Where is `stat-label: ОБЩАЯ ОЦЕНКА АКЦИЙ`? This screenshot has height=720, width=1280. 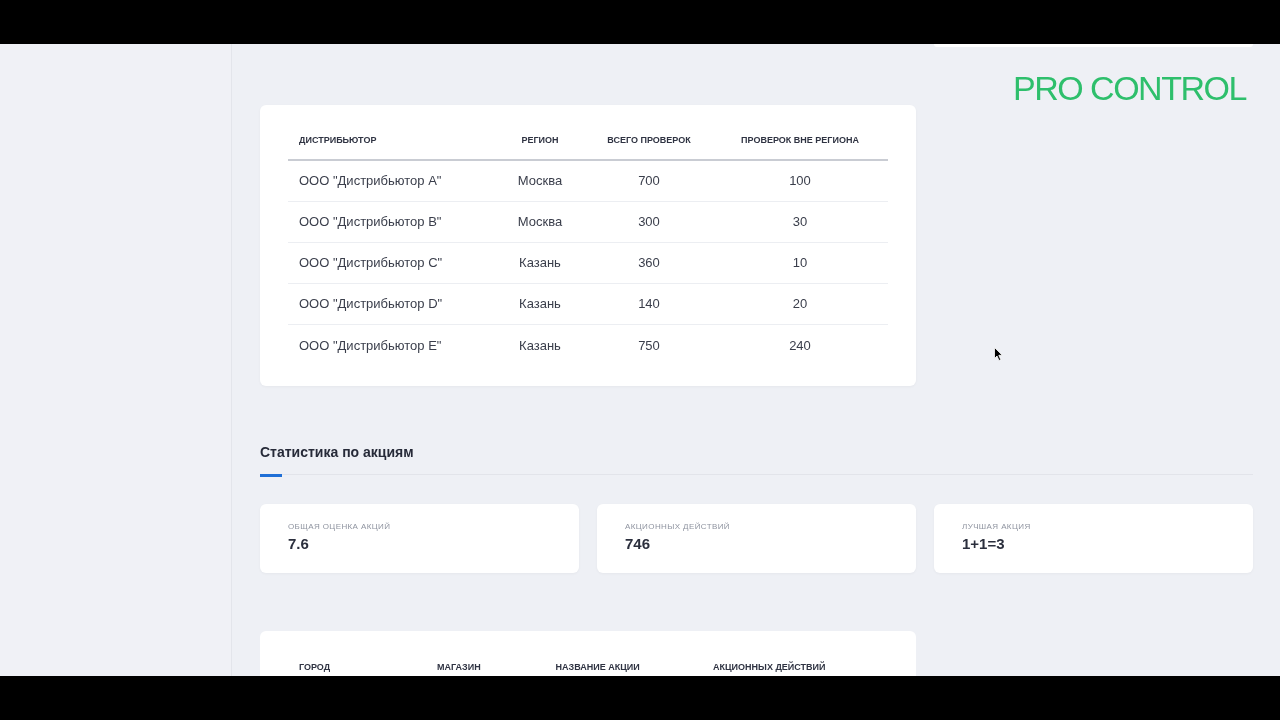
stat-label: ОБЩАЯ ОЦЕНКА АКЦИЙ is located at coordinates (339, 527).